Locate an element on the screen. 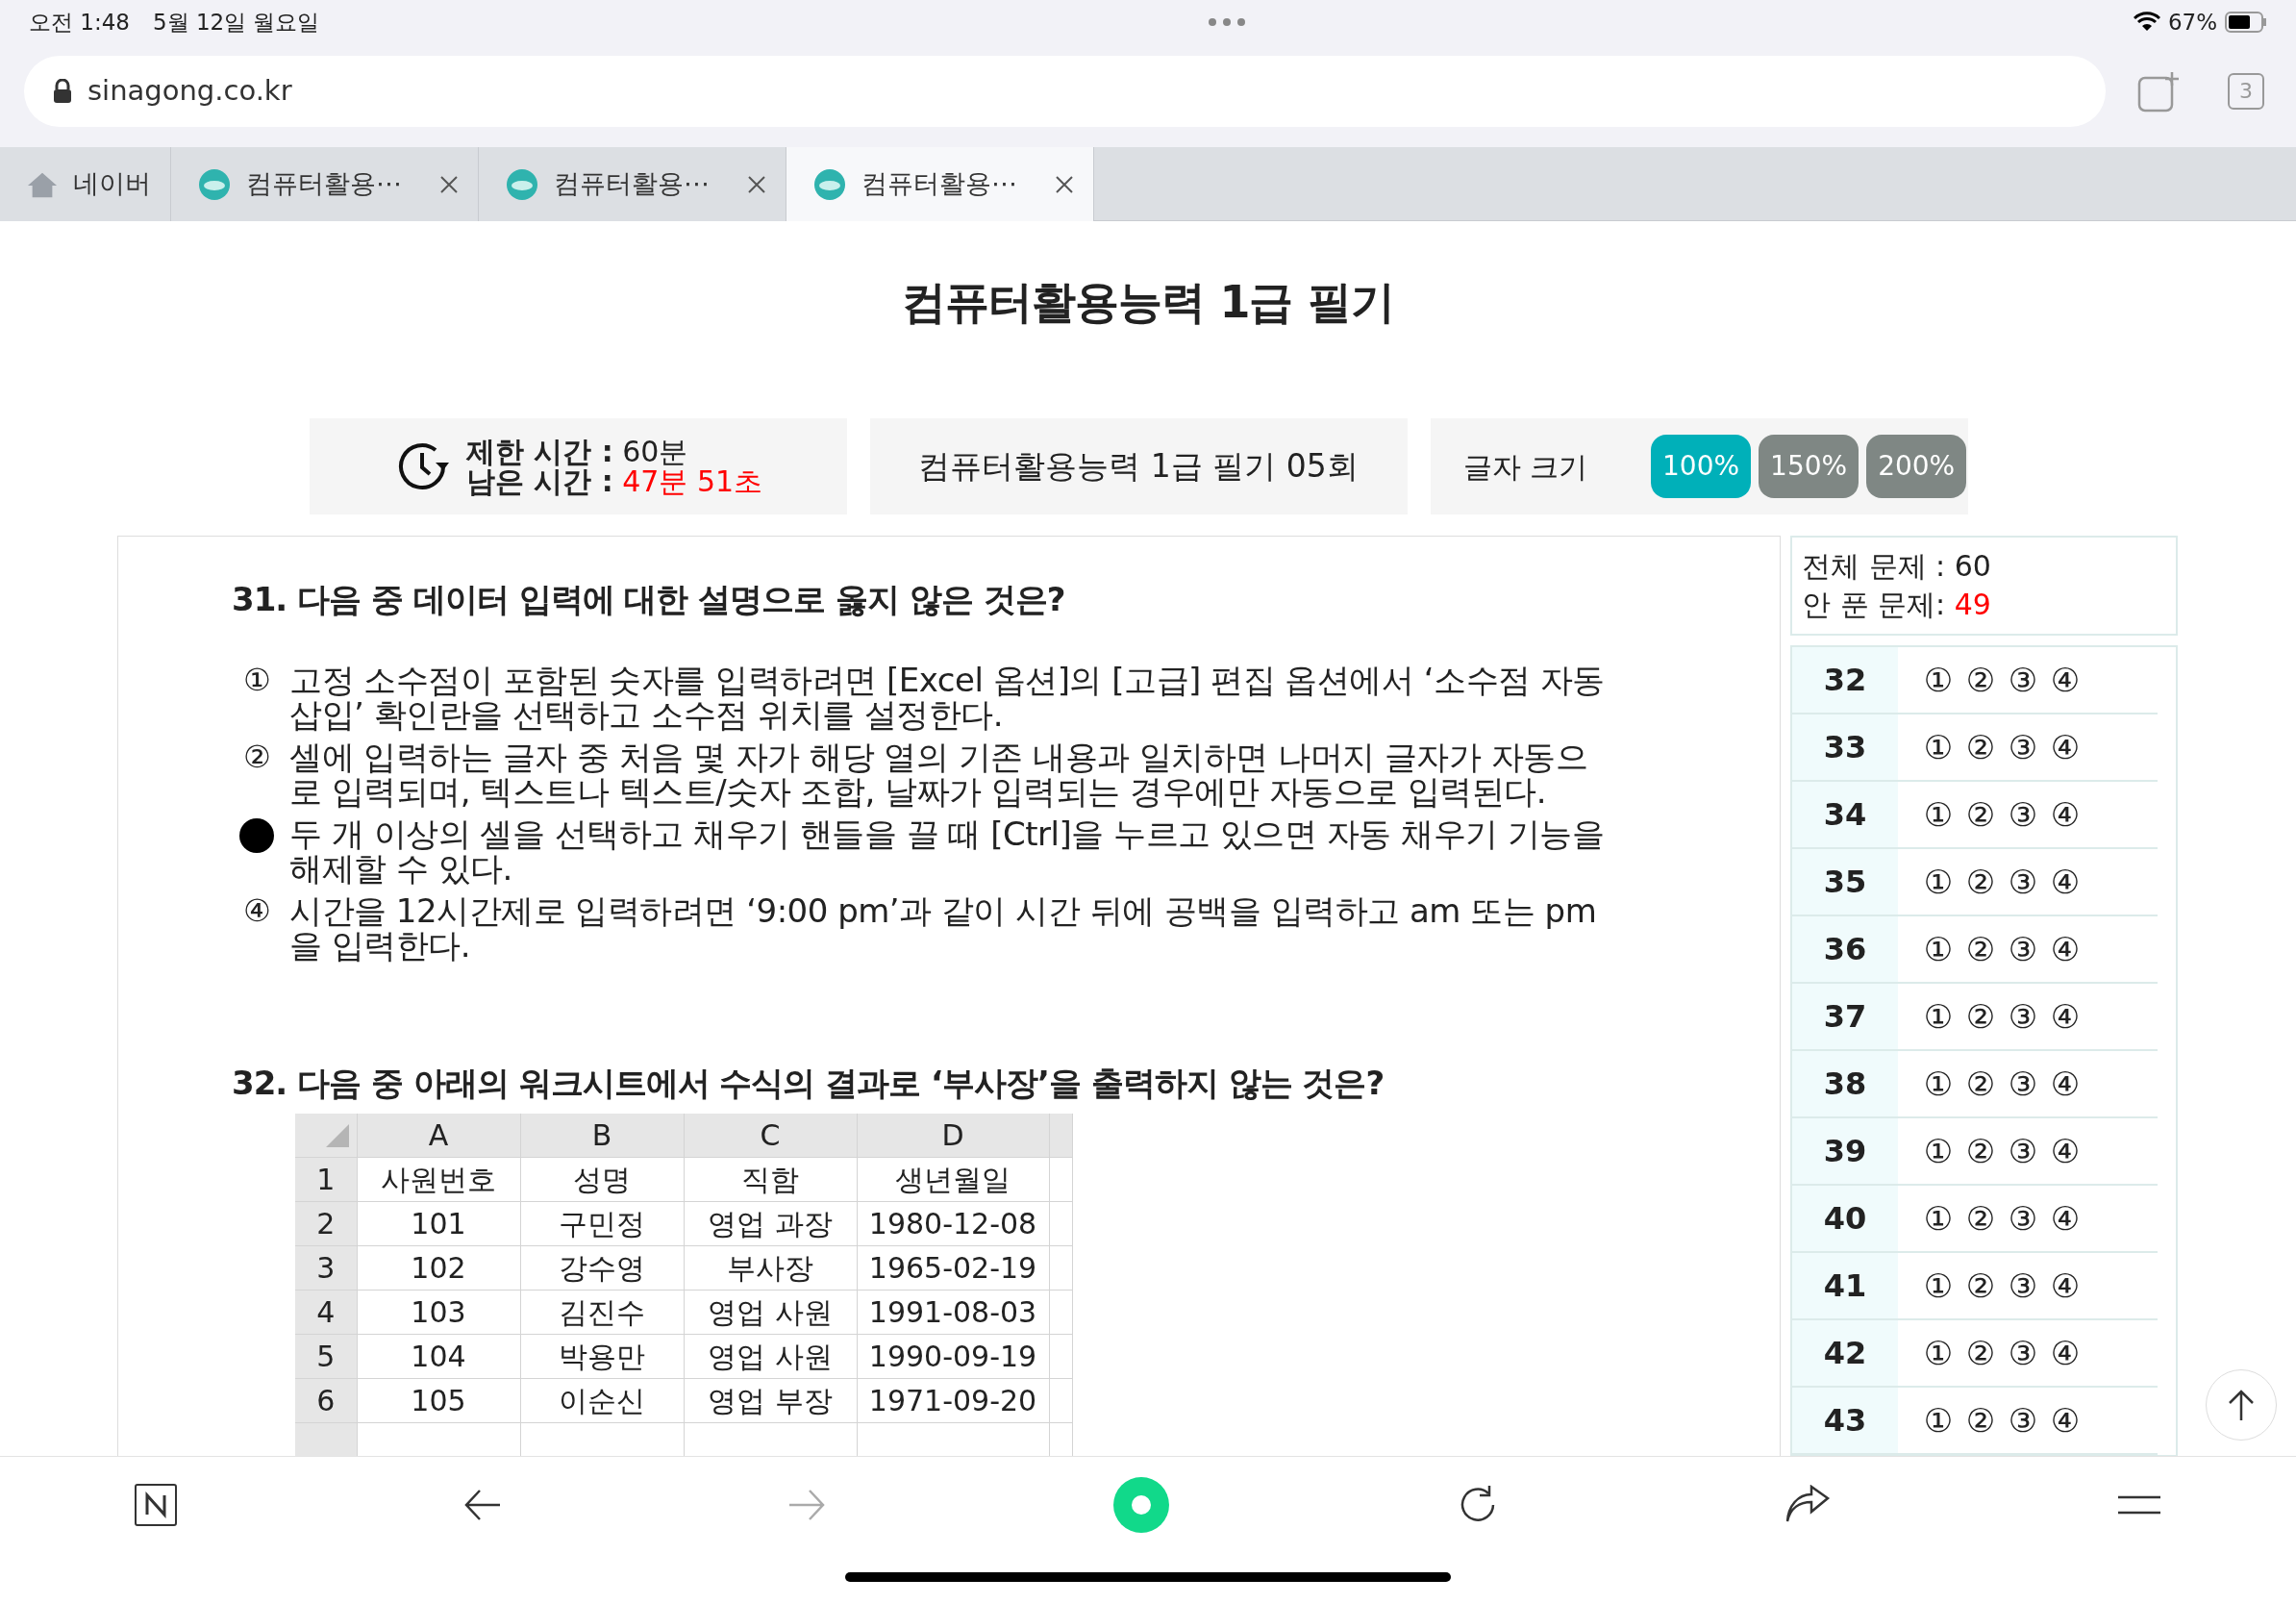 This screenshot has width=2296, height=1604. corner-triangle-icon is located at coordinates (337, 1135).